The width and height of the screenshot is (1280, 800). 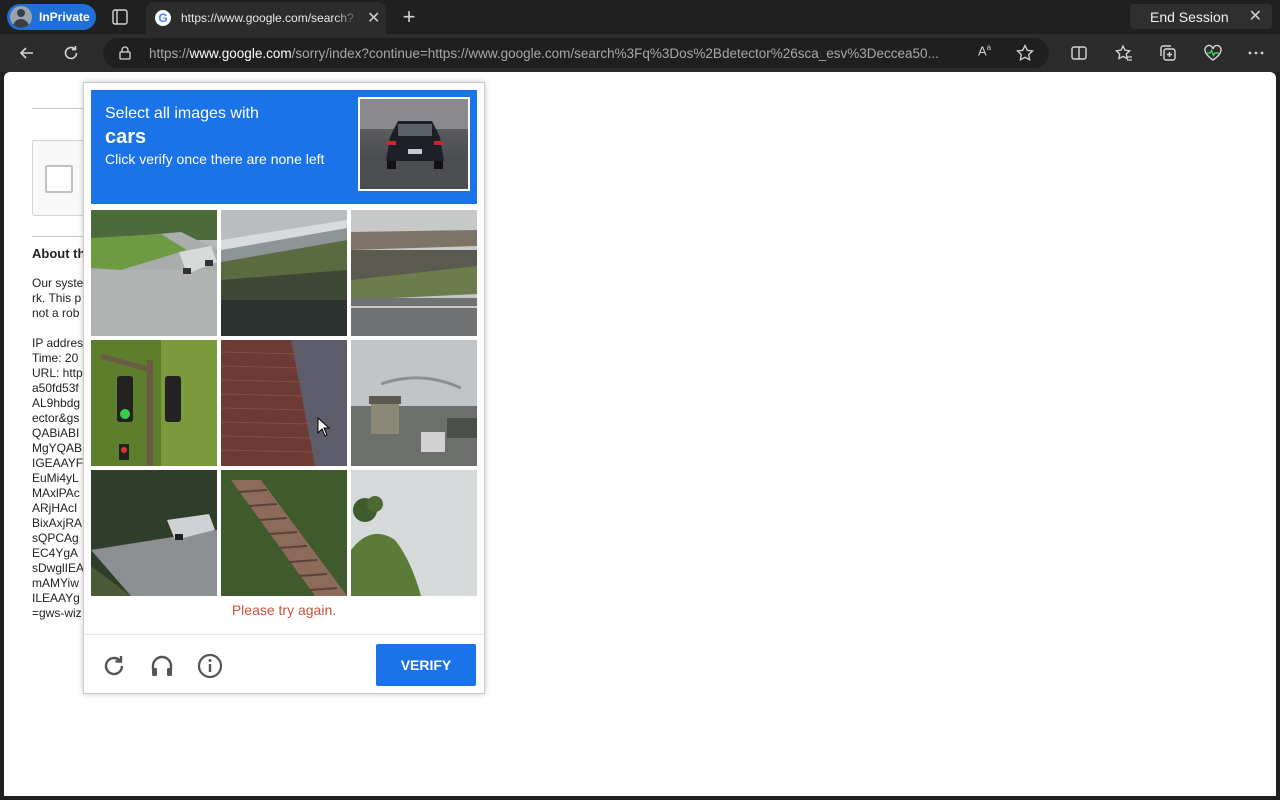 What do you see at coordinates (426, 665) in the screenshot?
I see `verify-button: VERIFY` at bounding box center [426, 665].